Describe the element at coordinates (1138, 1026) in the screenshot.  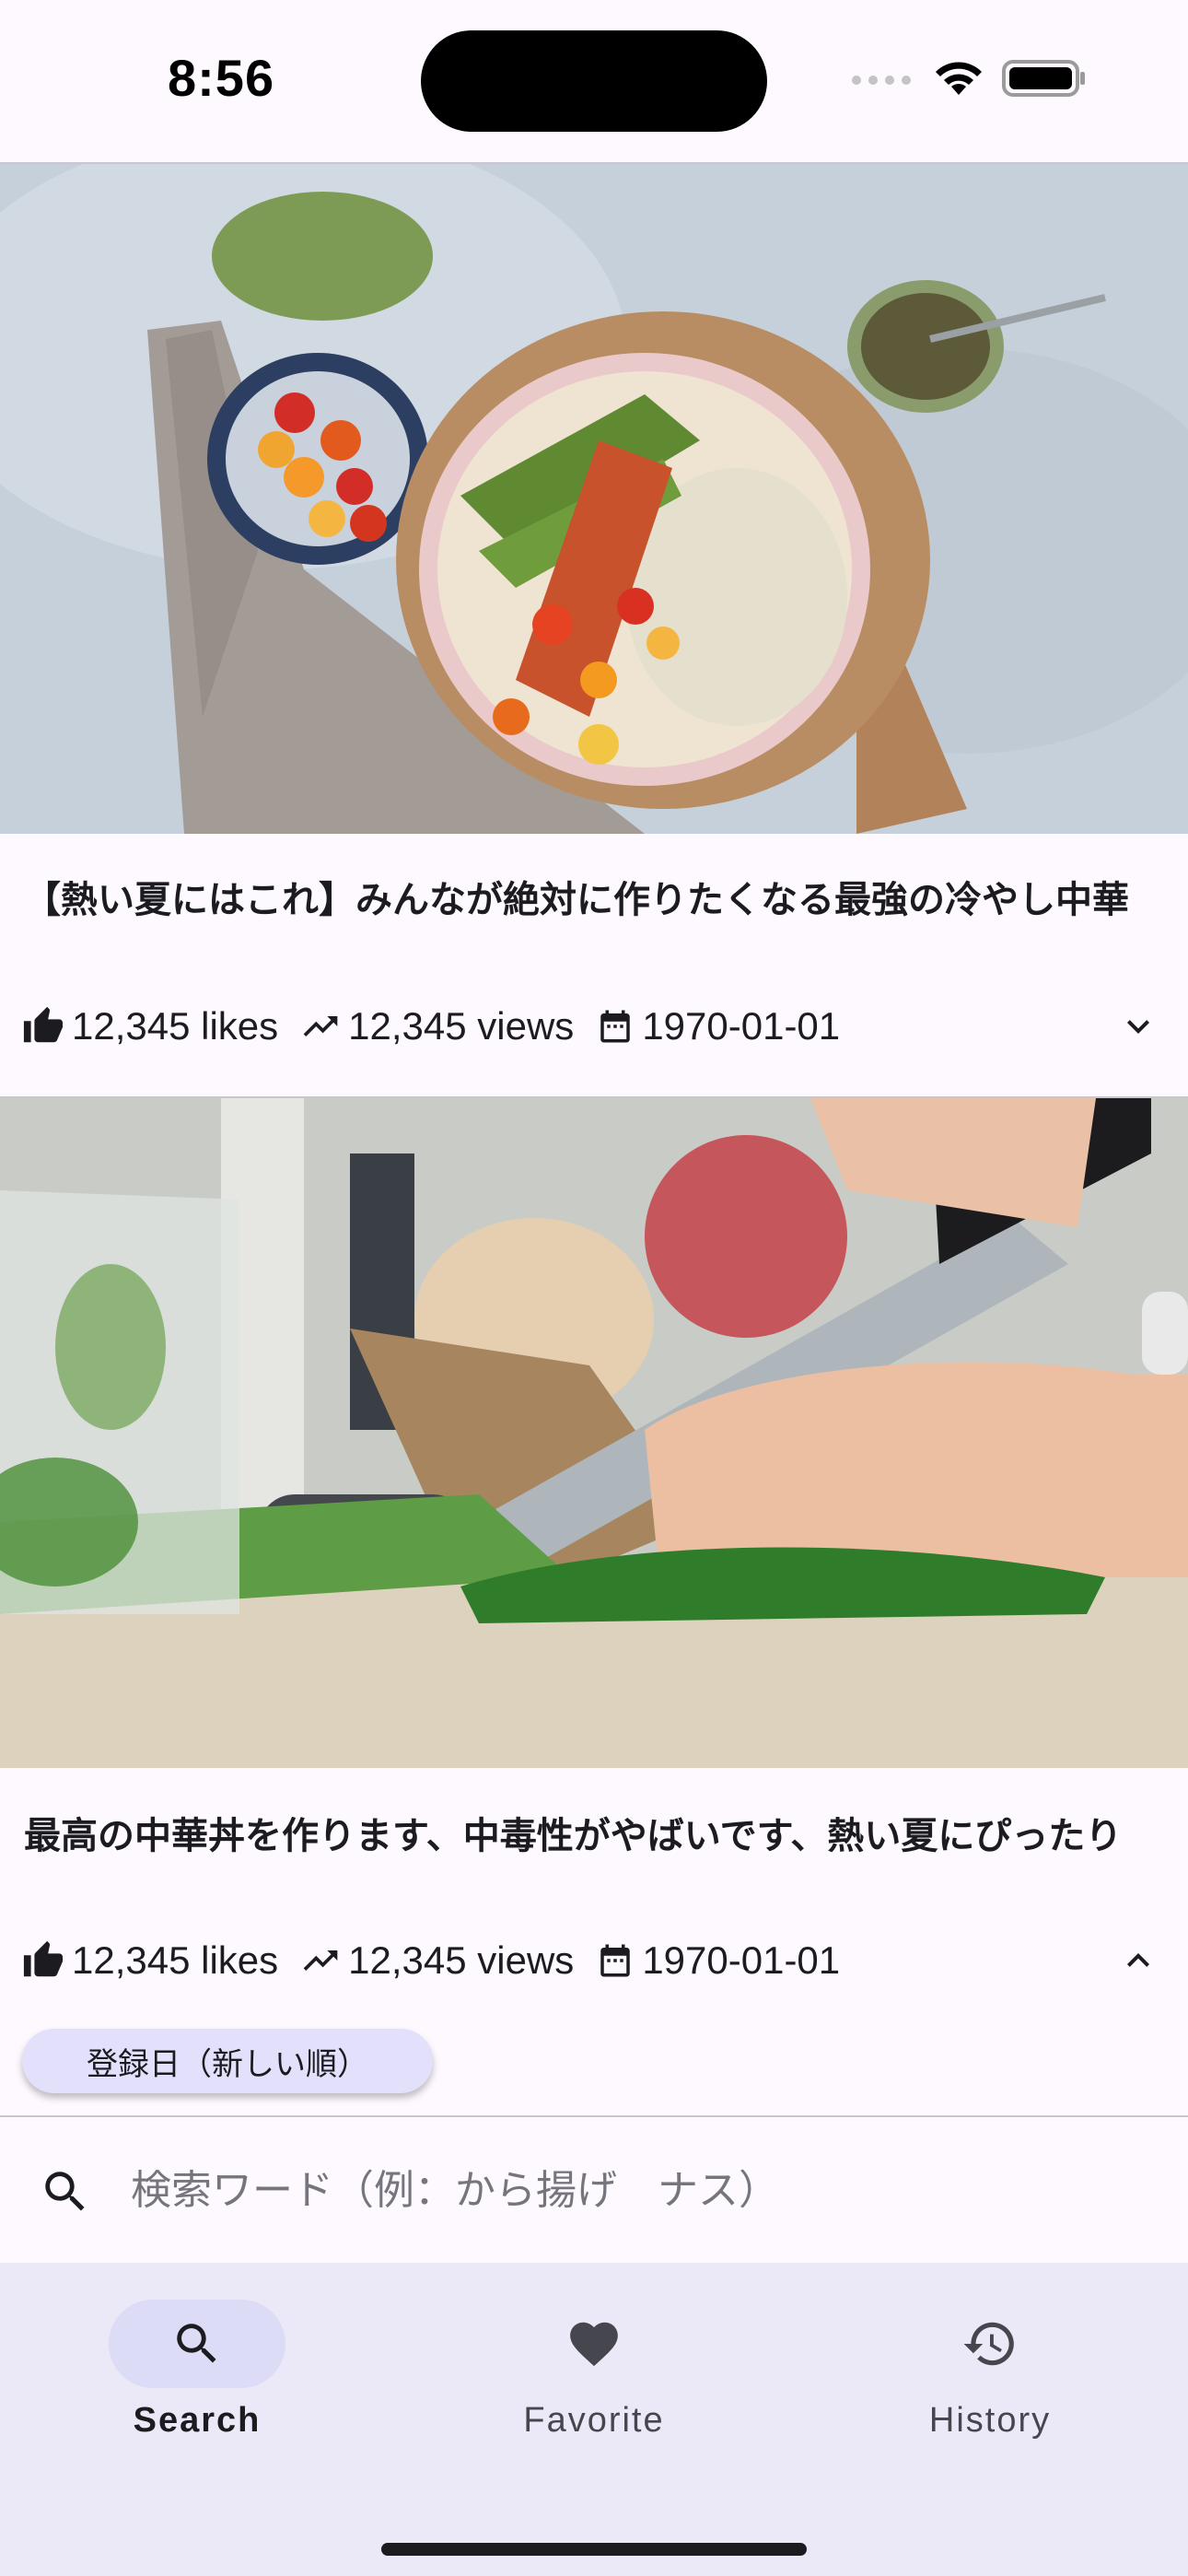
I see `chevron-down-icon` at that location.